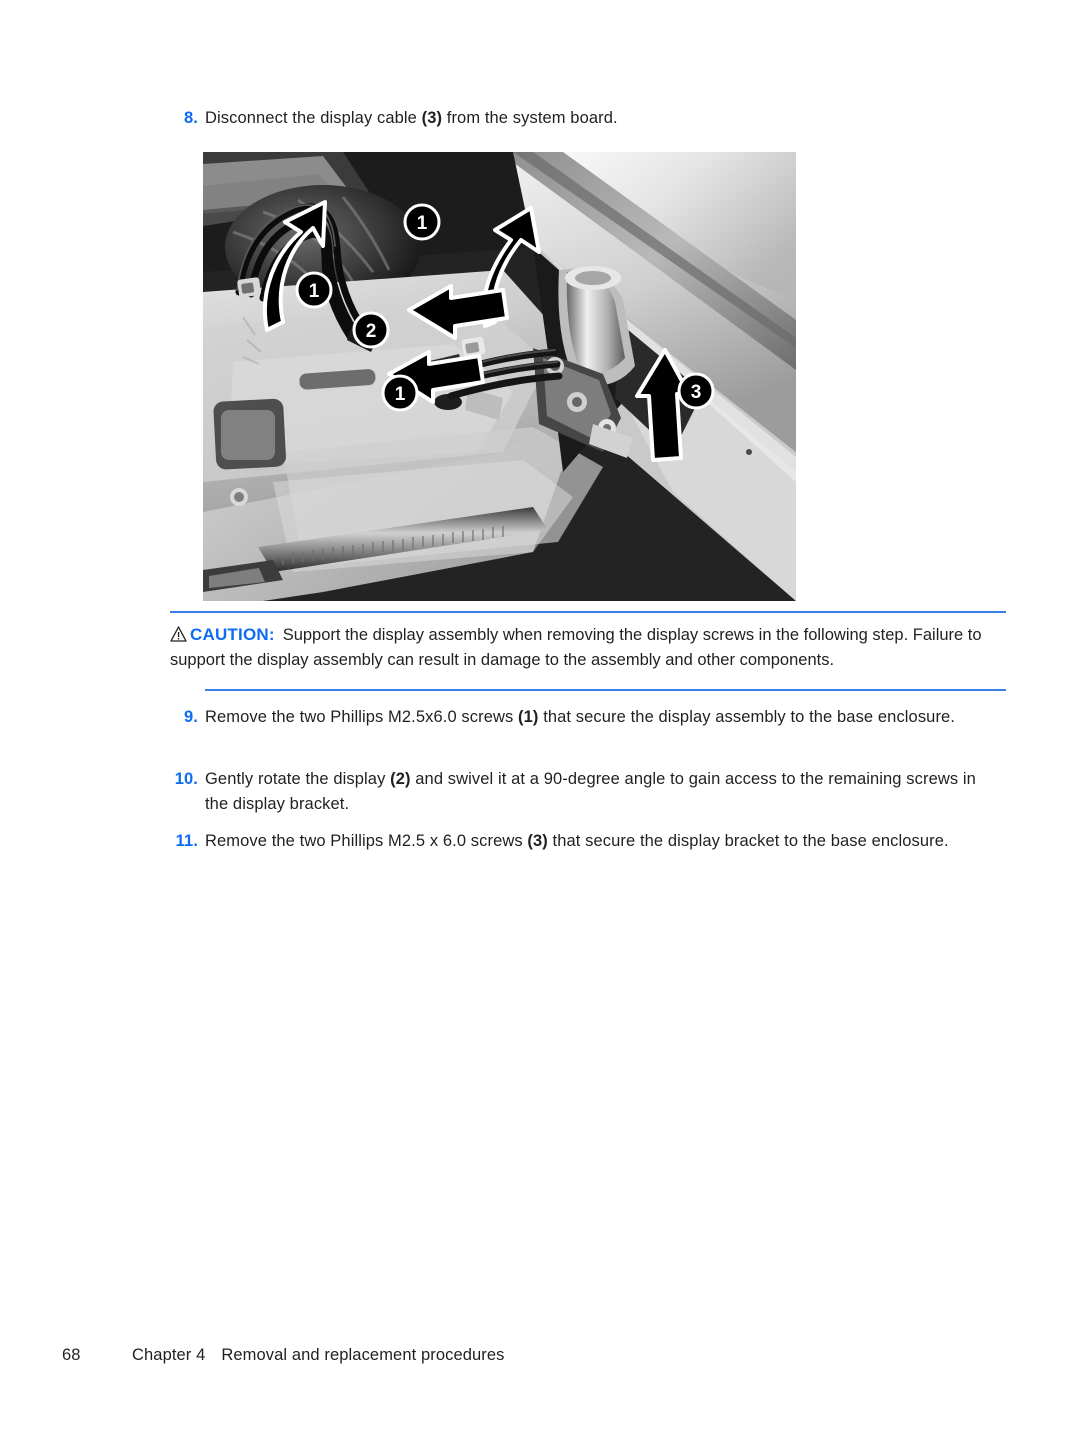 This screenshot has height=1437, width=1080. Describe the element at coordinates (169, 1355) in the screenshot. I see `footer-chapter: Chapter 4` at that location.